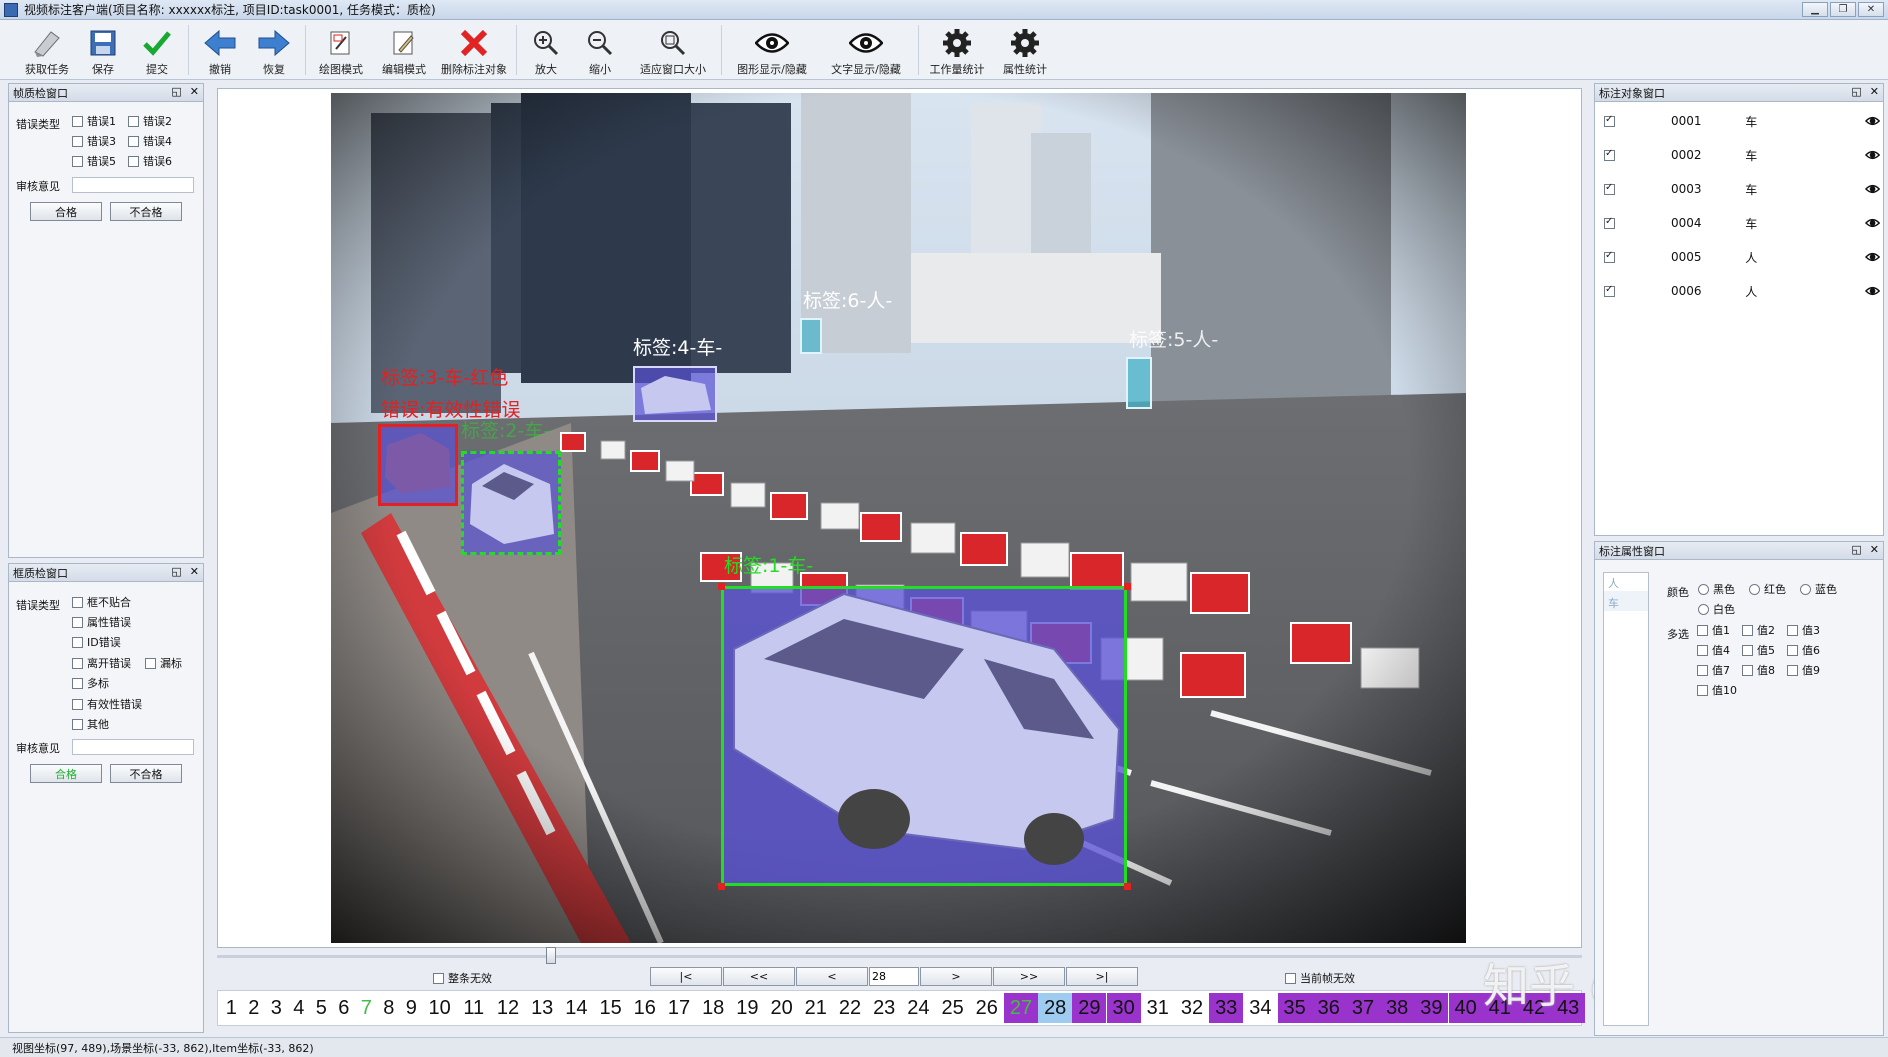  What do you see at coordinates (1803, 670) in the screenshot?
I see `value-9-checkbox: 值9` at bounding box center [1803, 670].